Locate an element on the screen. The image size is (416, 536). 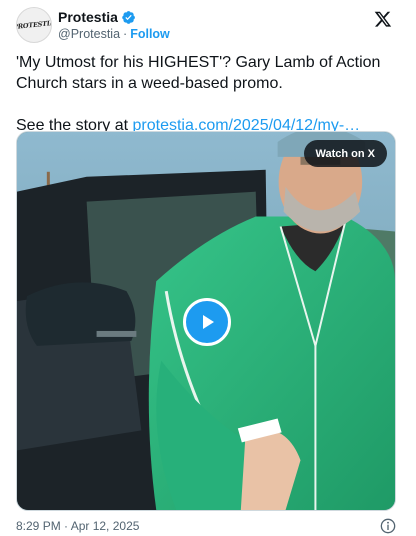
author-name-row: Protestia is located at coordinates (97, 17).